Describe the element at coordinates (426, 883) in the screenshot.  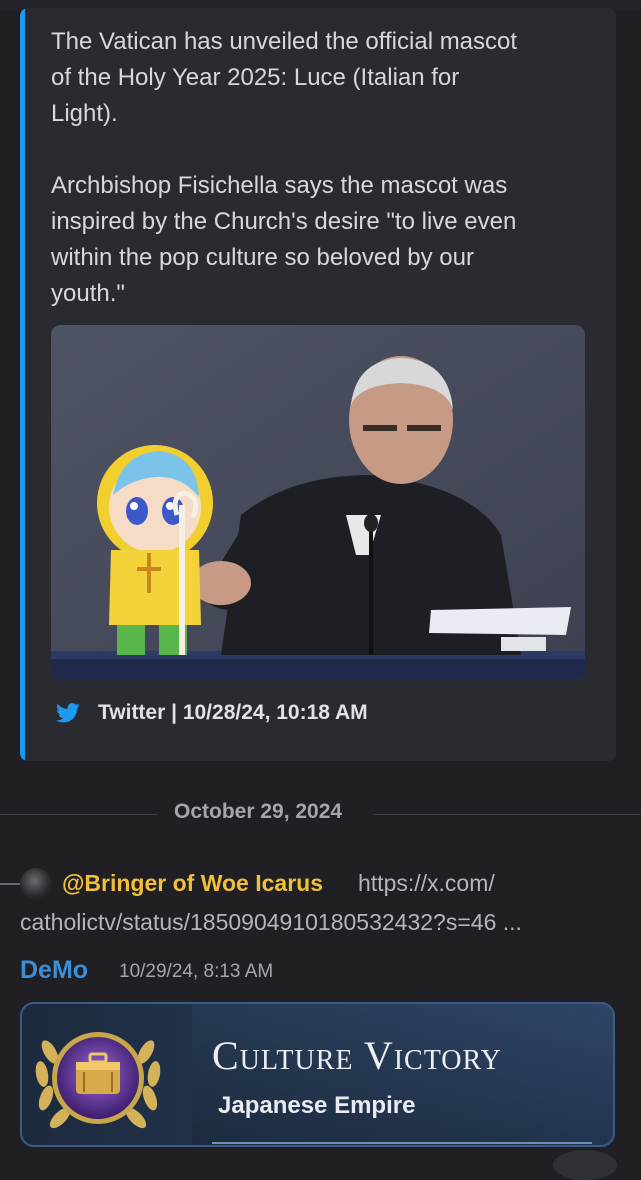
I see `reply-url-line-1: https://x.com/` at that location.